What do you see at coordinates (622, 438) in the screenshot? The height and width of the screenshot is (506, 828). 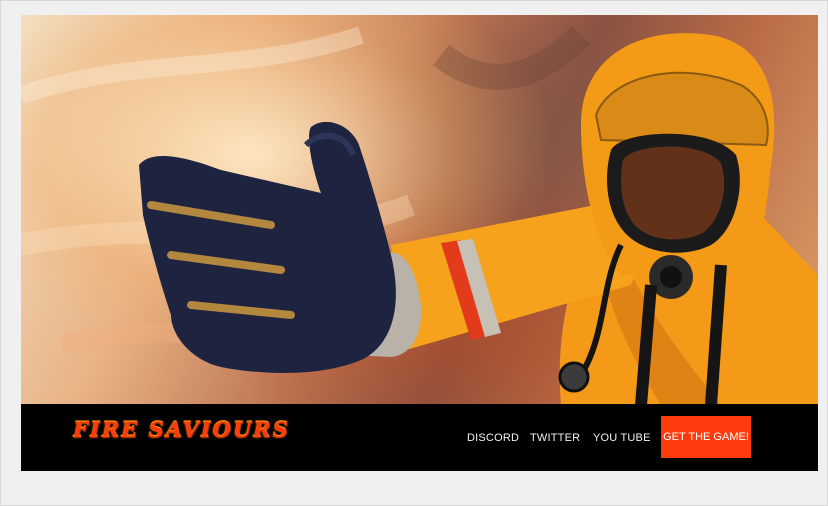 I see `nav-link-youtube: YOU TUBE` at bounding box center [622, 438].